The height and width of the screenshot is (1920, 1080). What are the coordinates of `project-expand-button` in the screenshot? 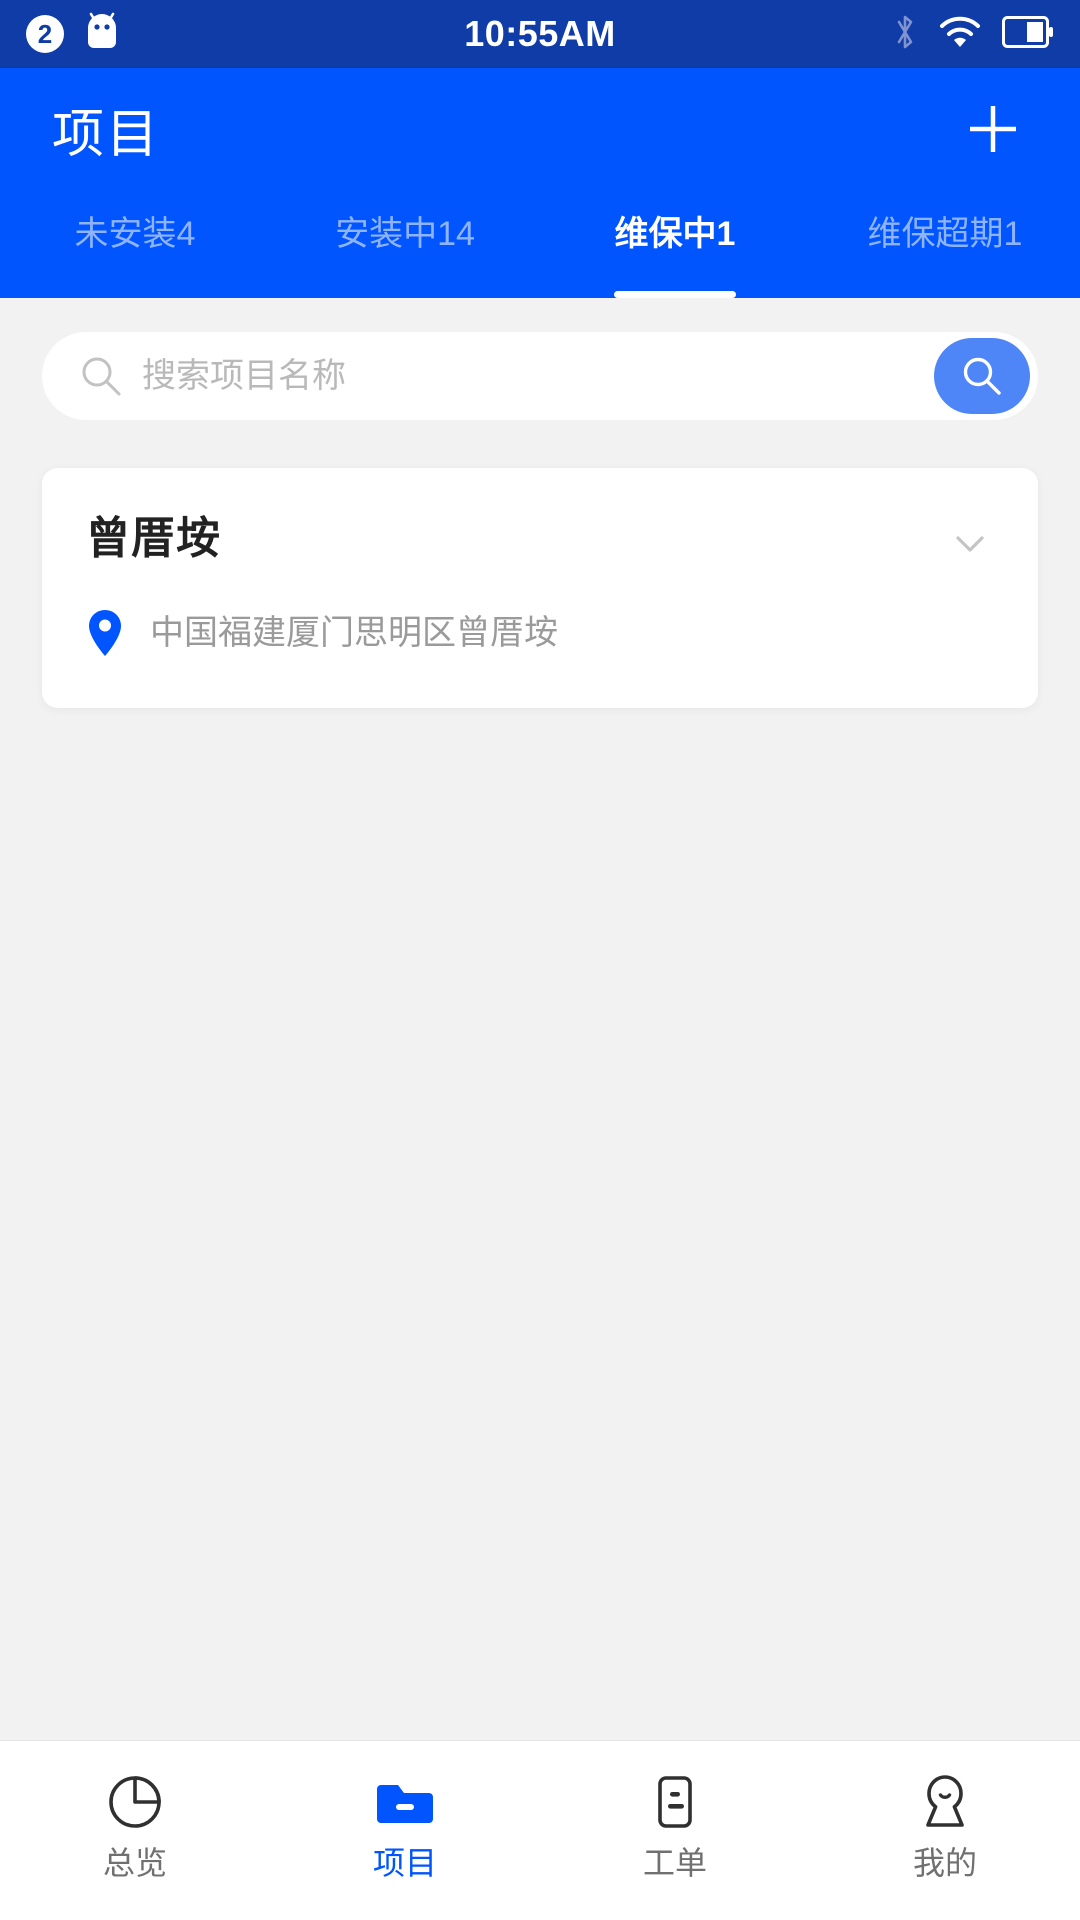 It's located at (970, 541).